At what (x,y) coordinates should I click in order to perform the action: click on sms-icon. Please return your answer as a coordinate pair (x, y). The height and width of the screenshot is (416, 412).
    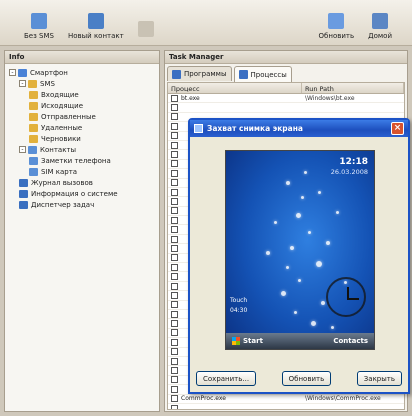
    Looking at the image, I should click on (38, 21).